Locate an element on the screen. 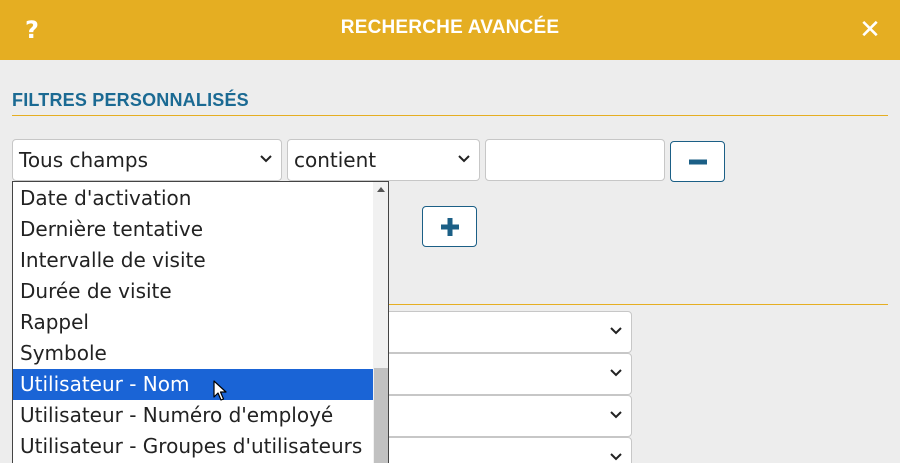  scrollbar-thumb is located at coordinates (381, 415).